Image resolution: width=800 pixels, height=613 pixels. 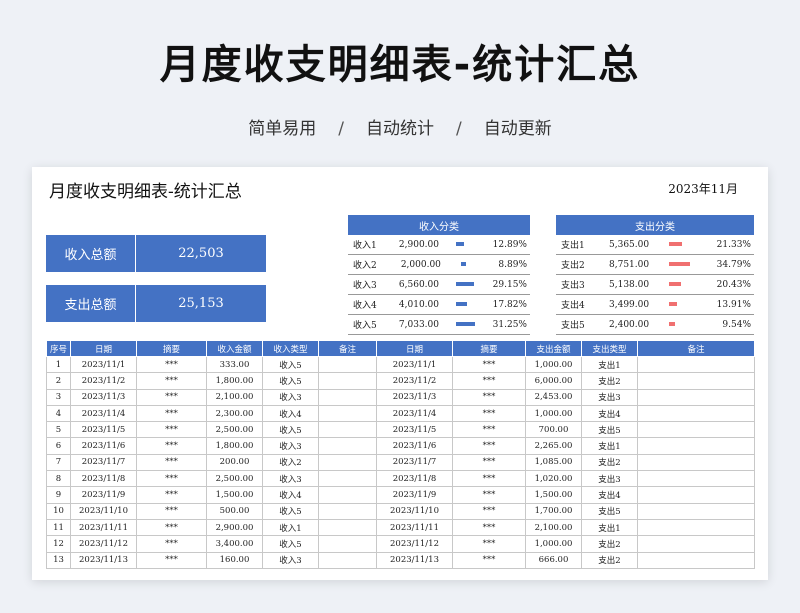 I want to click on table-cell: 2,265.00, so click(x=553, y=446).